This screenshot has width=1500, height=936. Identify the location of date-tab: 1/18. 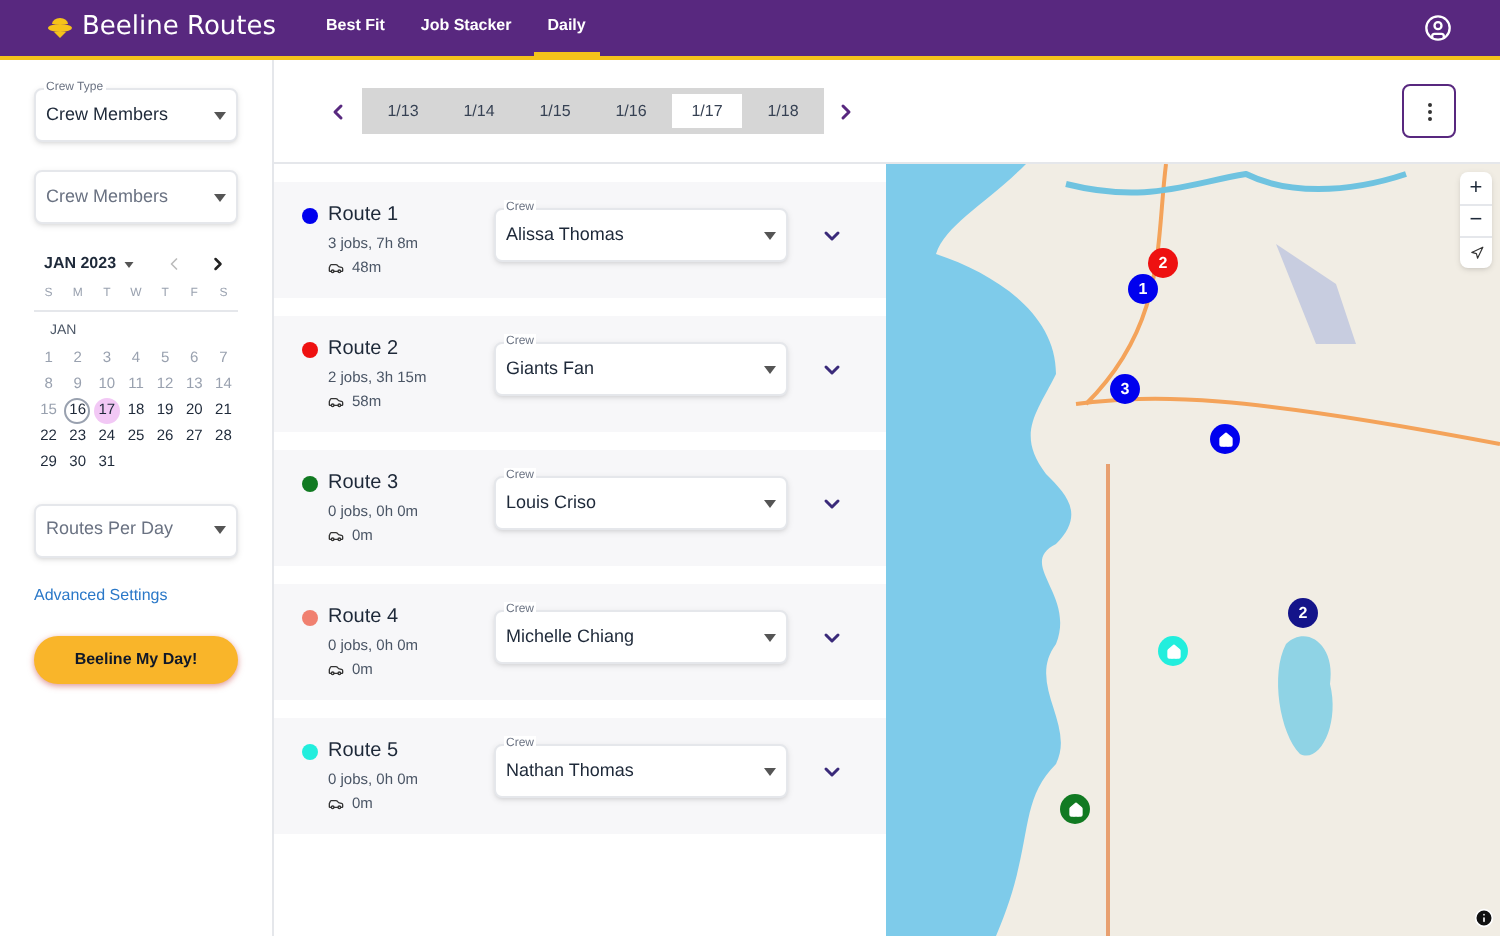
(783, 111).